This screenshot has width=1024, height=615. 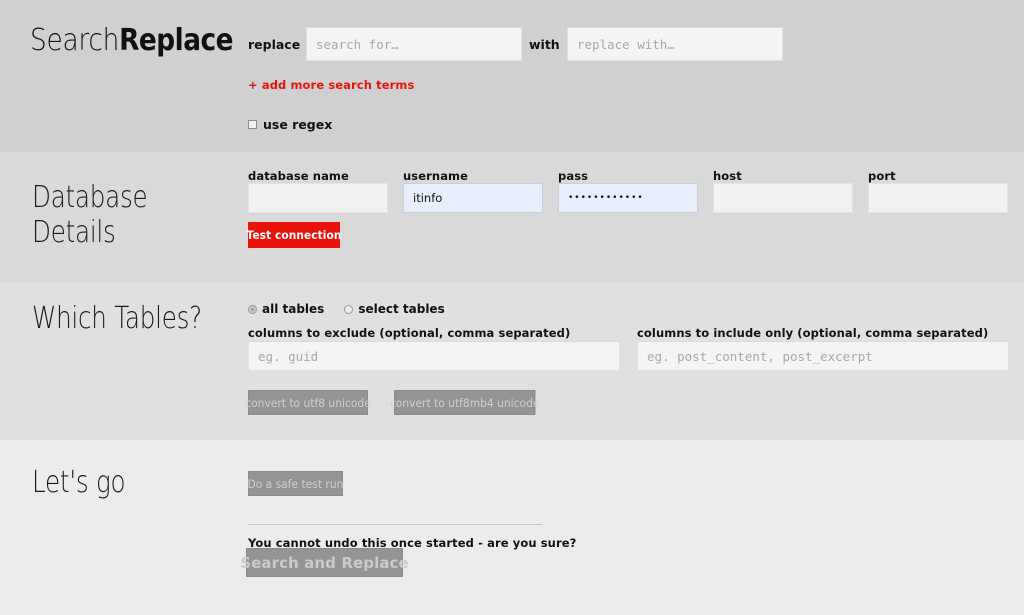 I want to click on columns-include-input: eg. post_content, post_excerpt, so click(x=823, y=356).